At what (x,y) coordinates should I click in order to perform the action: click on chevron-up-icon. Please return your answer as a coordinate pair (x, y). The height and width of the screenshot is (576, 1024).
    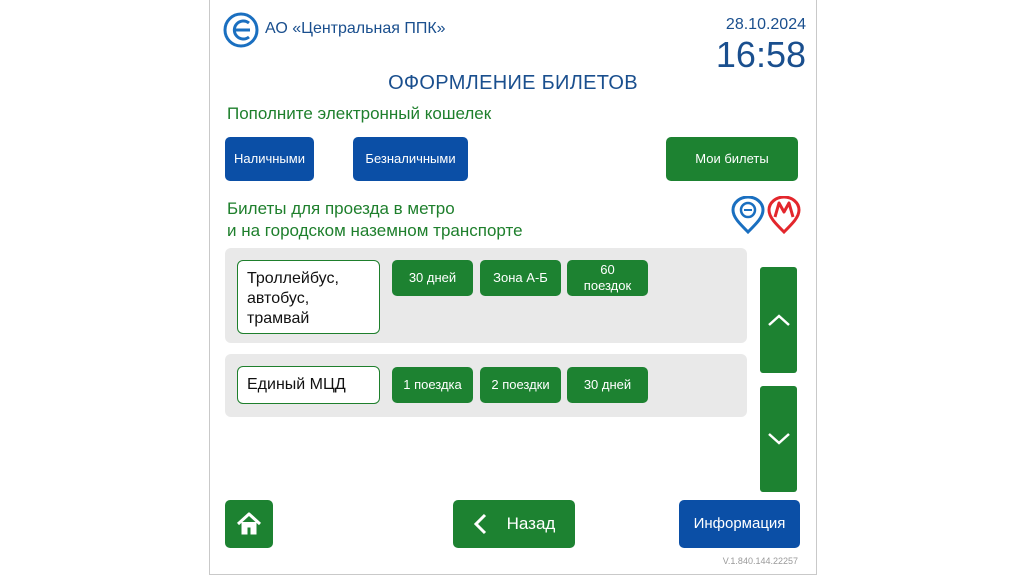
    Looking at the image, I should click on (778, 320).